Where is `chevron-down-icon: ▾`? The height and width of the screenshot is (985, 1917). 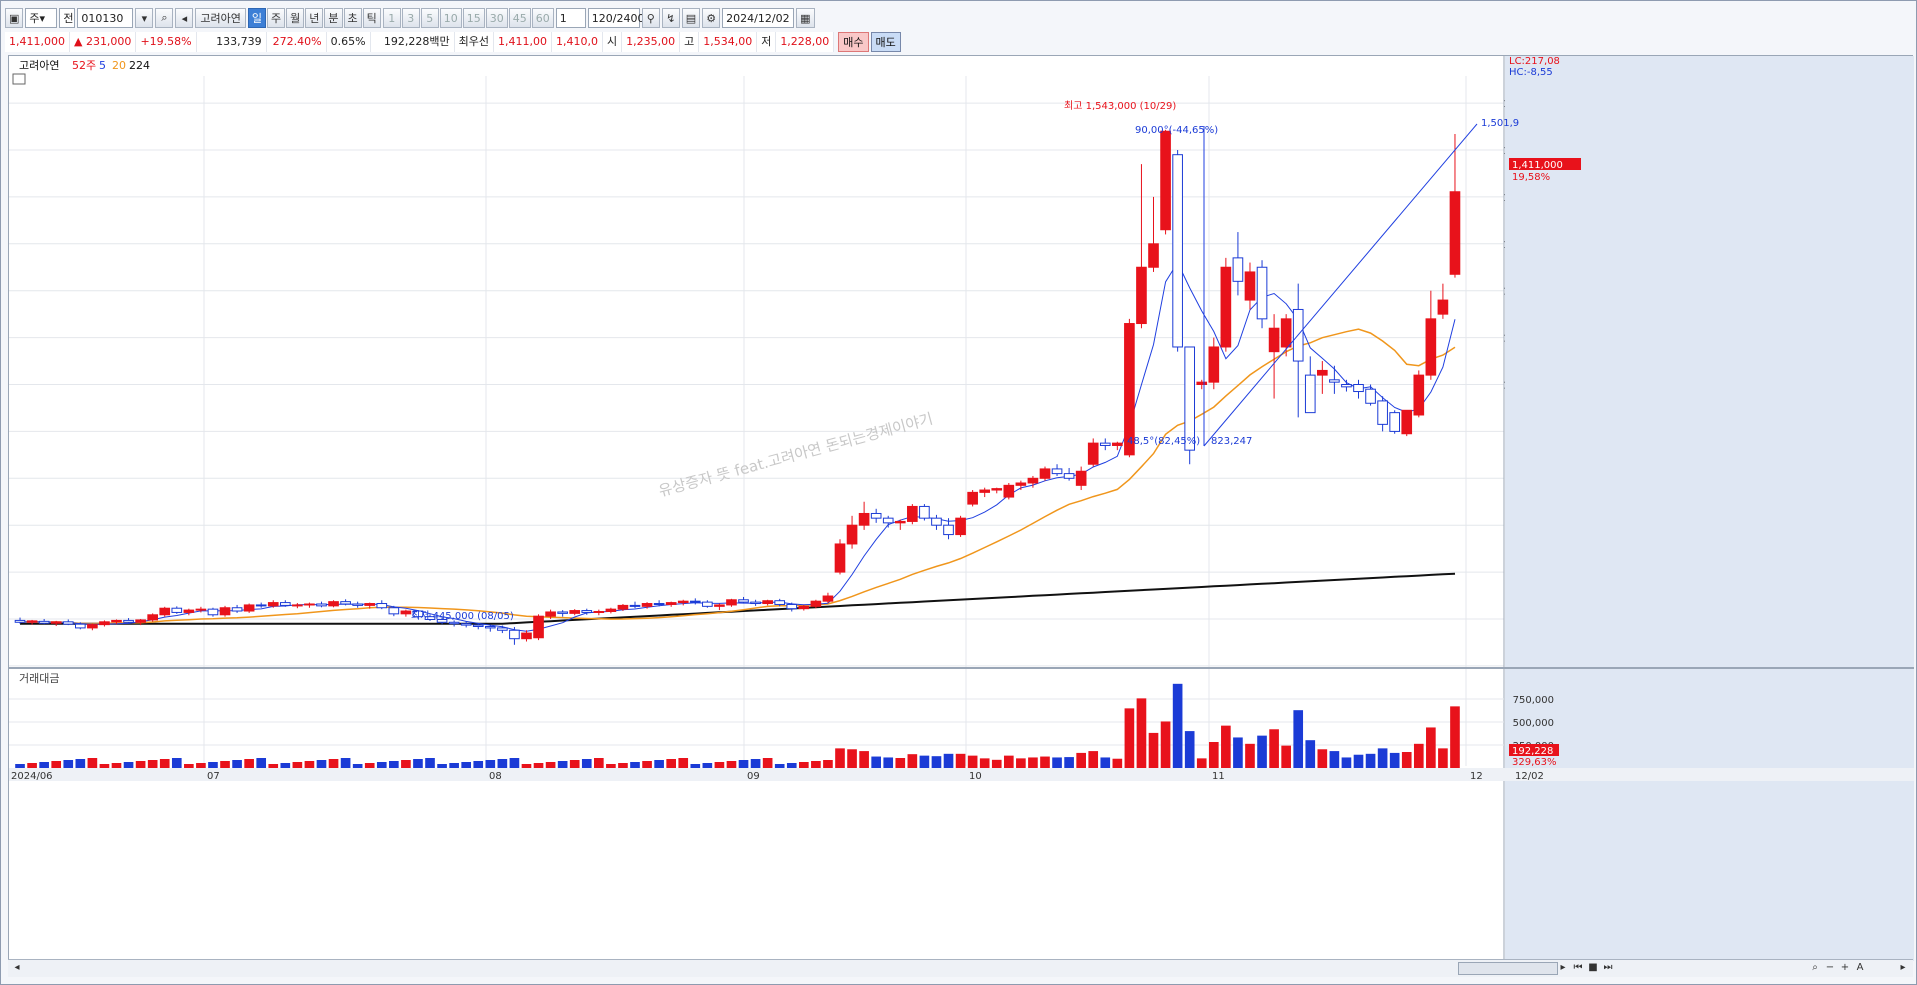 chevron-down-icon: ▾ is located at coordinates (42, 18).